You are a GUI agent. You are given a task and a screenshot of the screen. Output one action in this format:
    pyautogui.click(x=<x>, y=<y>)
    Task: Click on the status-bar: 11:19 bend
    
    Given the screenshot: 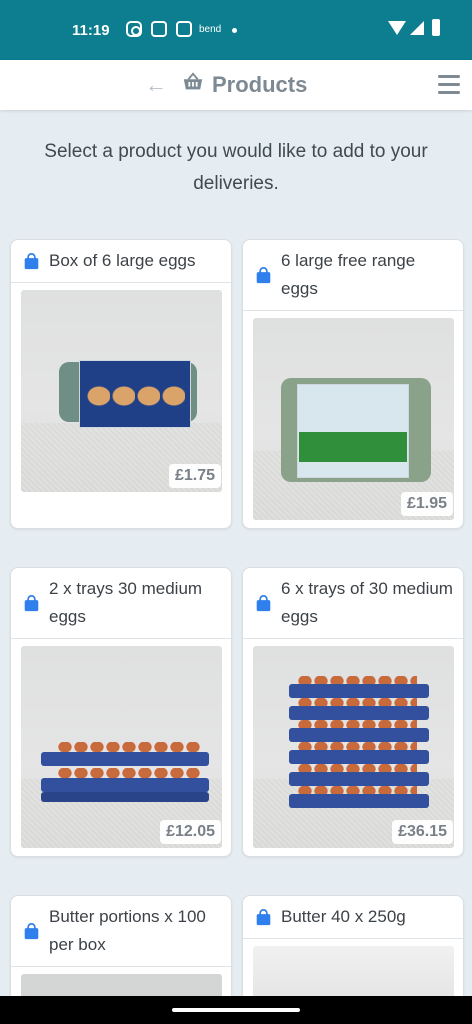 What is the action you would take?
    pyautogui.click(x=236, y=30)
    